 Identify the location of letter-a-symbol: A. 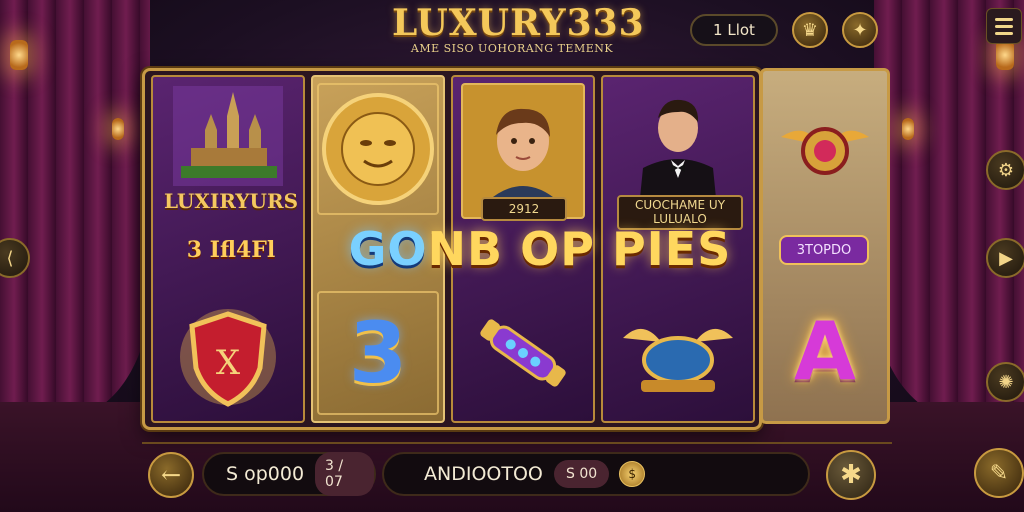
(825, 351).